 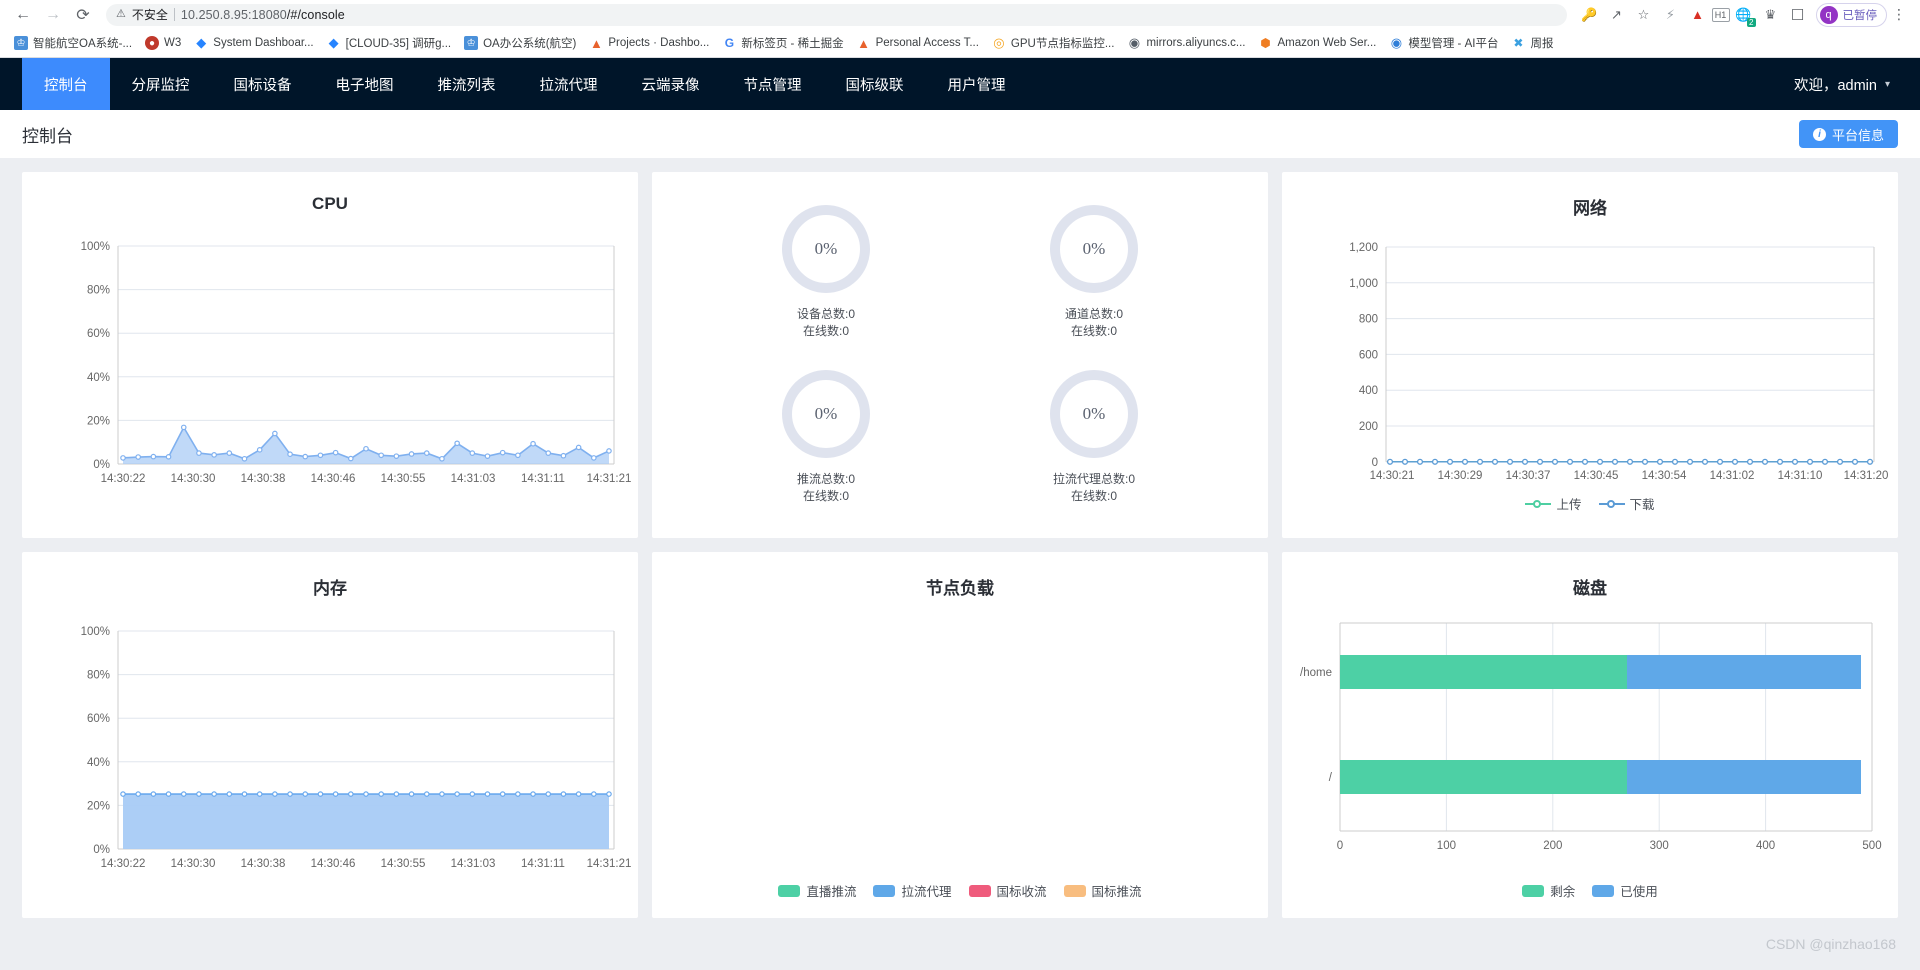 I want to click on app-footer: CSDN @qinzhao168, so click(x=960, y=941).